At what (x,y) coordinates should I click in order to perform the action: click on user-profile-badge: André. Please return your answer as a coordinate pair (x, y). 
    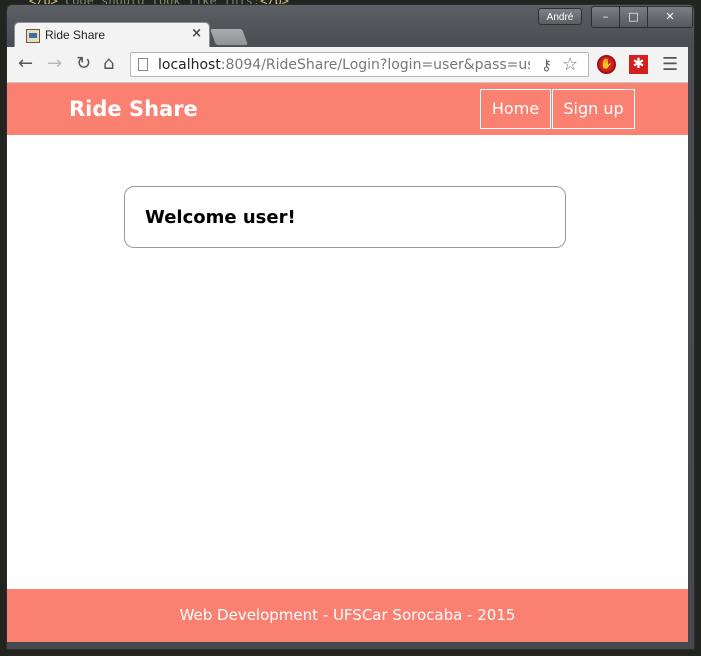
    Looking at the image, I should click on (560, 16).